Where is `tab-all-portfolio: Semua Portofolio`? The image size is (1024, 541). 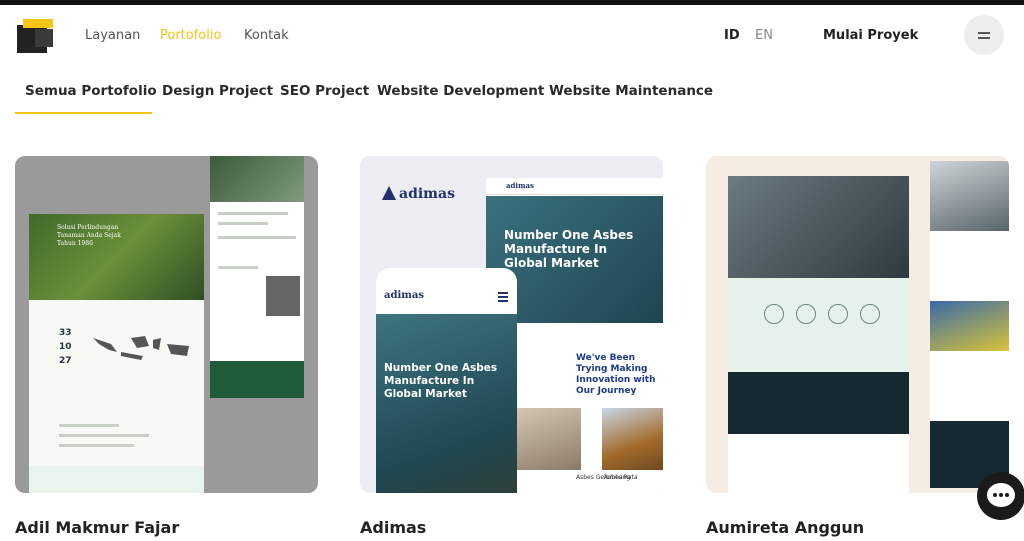
tab-all-portfolio: Semua Portofolio is located at coordinates (91, 91).